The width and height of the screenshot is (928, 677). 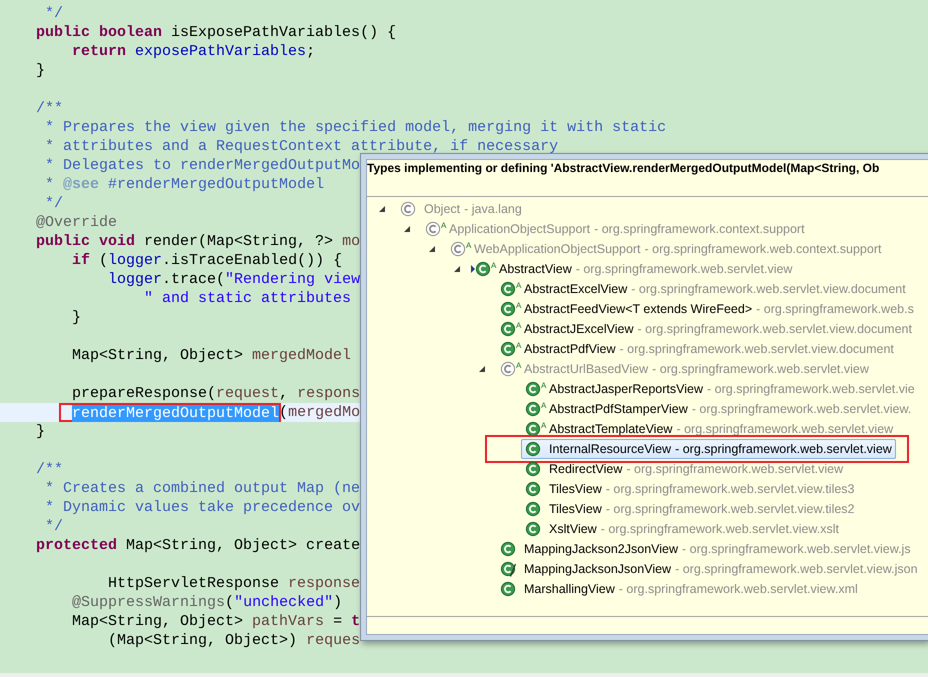 What do you see at coordinates (703, 289) in the screenshot?
I see `tree-item: A AbstractExcelView - org.springframework.web.servlet.view.document` at bounding box center [703, 289].